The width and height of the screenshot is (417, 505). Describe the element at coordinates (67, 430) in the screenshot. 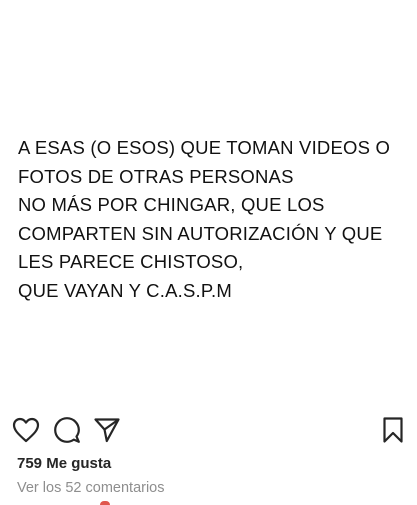

I see `comment-icon` at that location.